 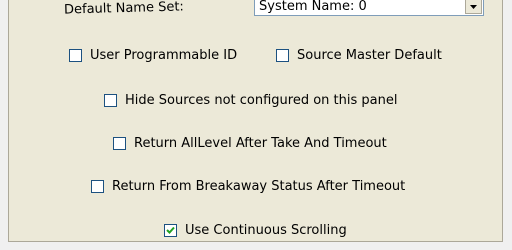 I want to click on return-alllevel-label: Return AllLevel After Take And Timeout, so click(x=260, y=143).